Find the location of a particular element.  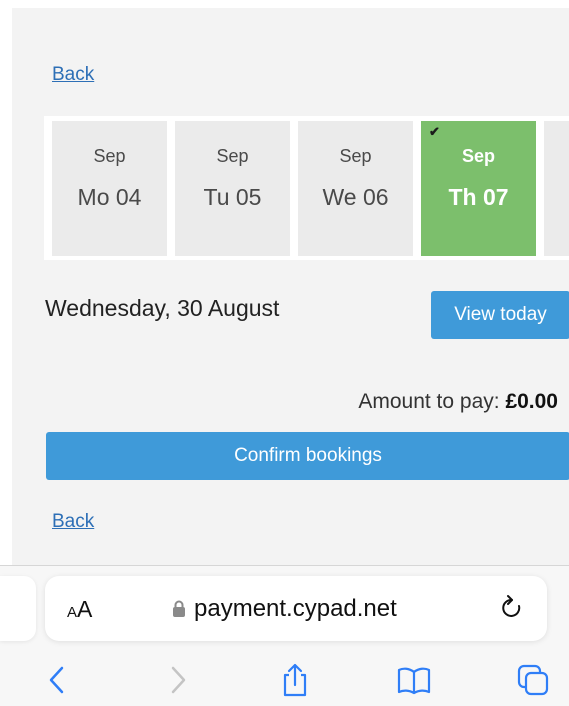

bookmarks-icon is located at coordinates (414, 680).